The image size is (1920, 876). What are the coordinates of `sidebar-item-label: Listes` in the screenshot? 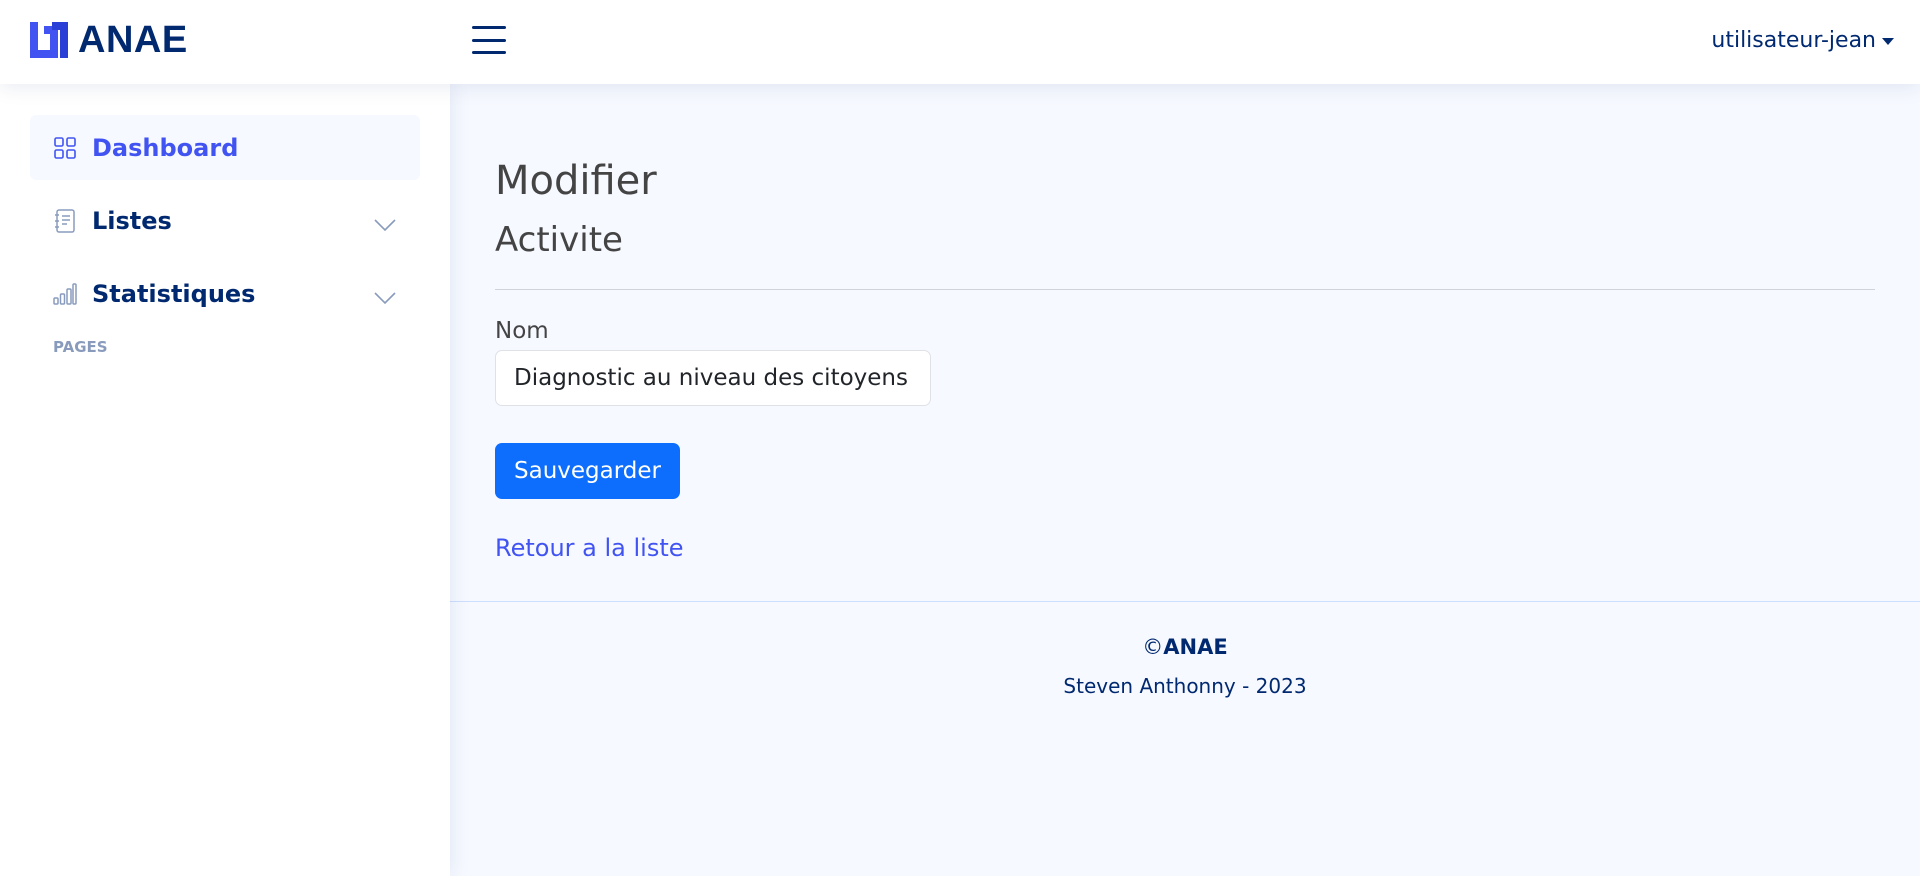 It's located at (132, 220).